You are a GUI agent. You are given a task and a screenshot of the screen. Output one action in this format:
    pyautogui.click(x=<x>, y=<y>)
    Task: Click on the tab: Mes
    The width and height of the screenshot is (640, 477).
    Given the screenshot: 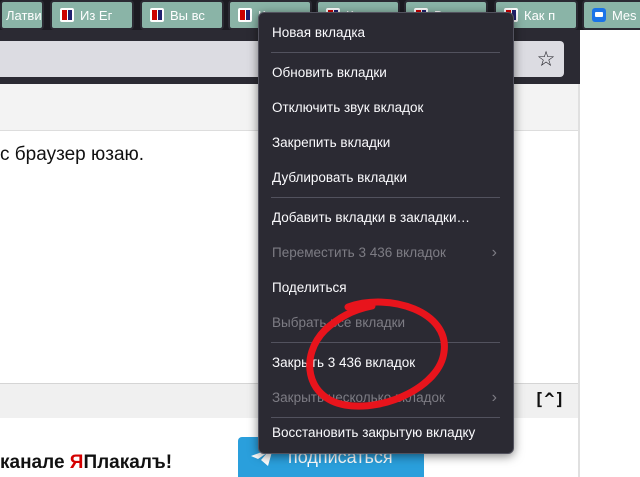 What is the action you would take?
    pyautogui.click(x=611, y=15)
    